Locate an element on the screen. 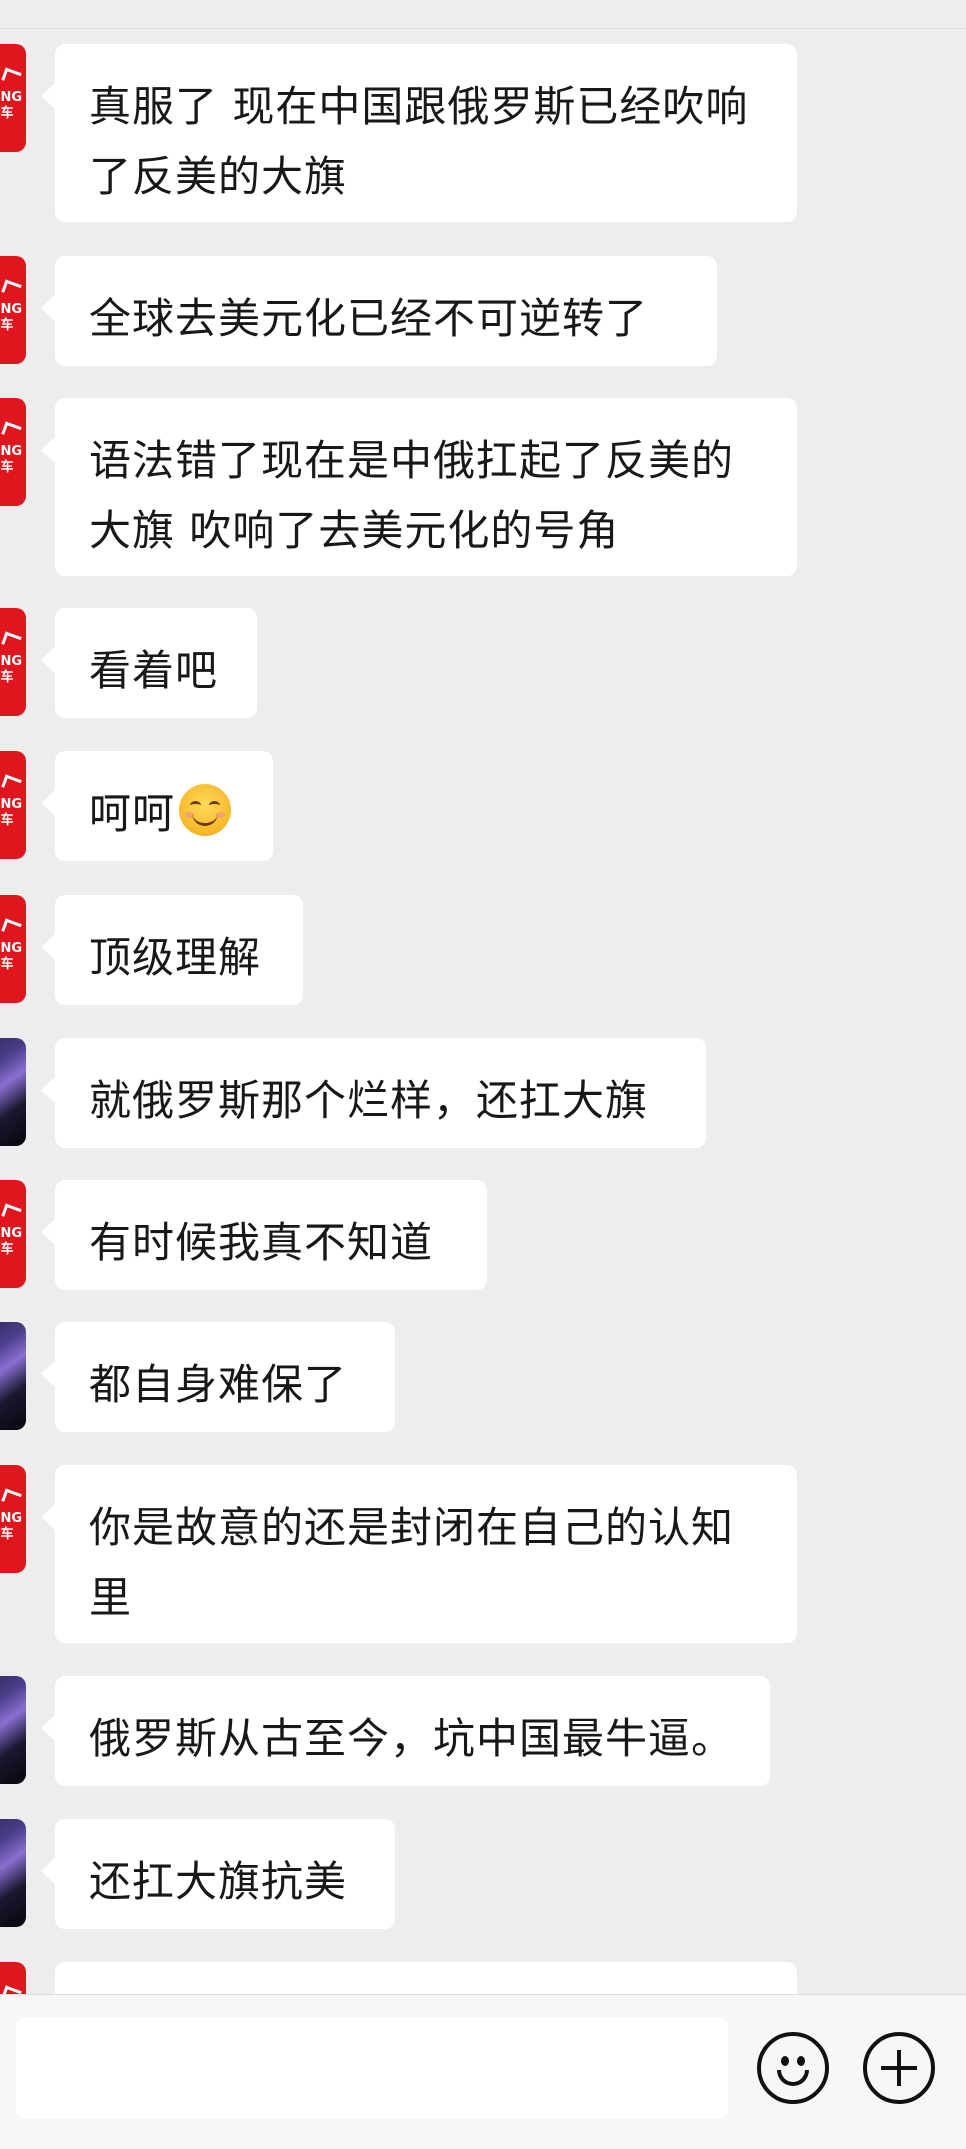 The width and height of the screenshot is (966, 2149). smiling-face-emoji-icon is located at coordinates (205, 810).